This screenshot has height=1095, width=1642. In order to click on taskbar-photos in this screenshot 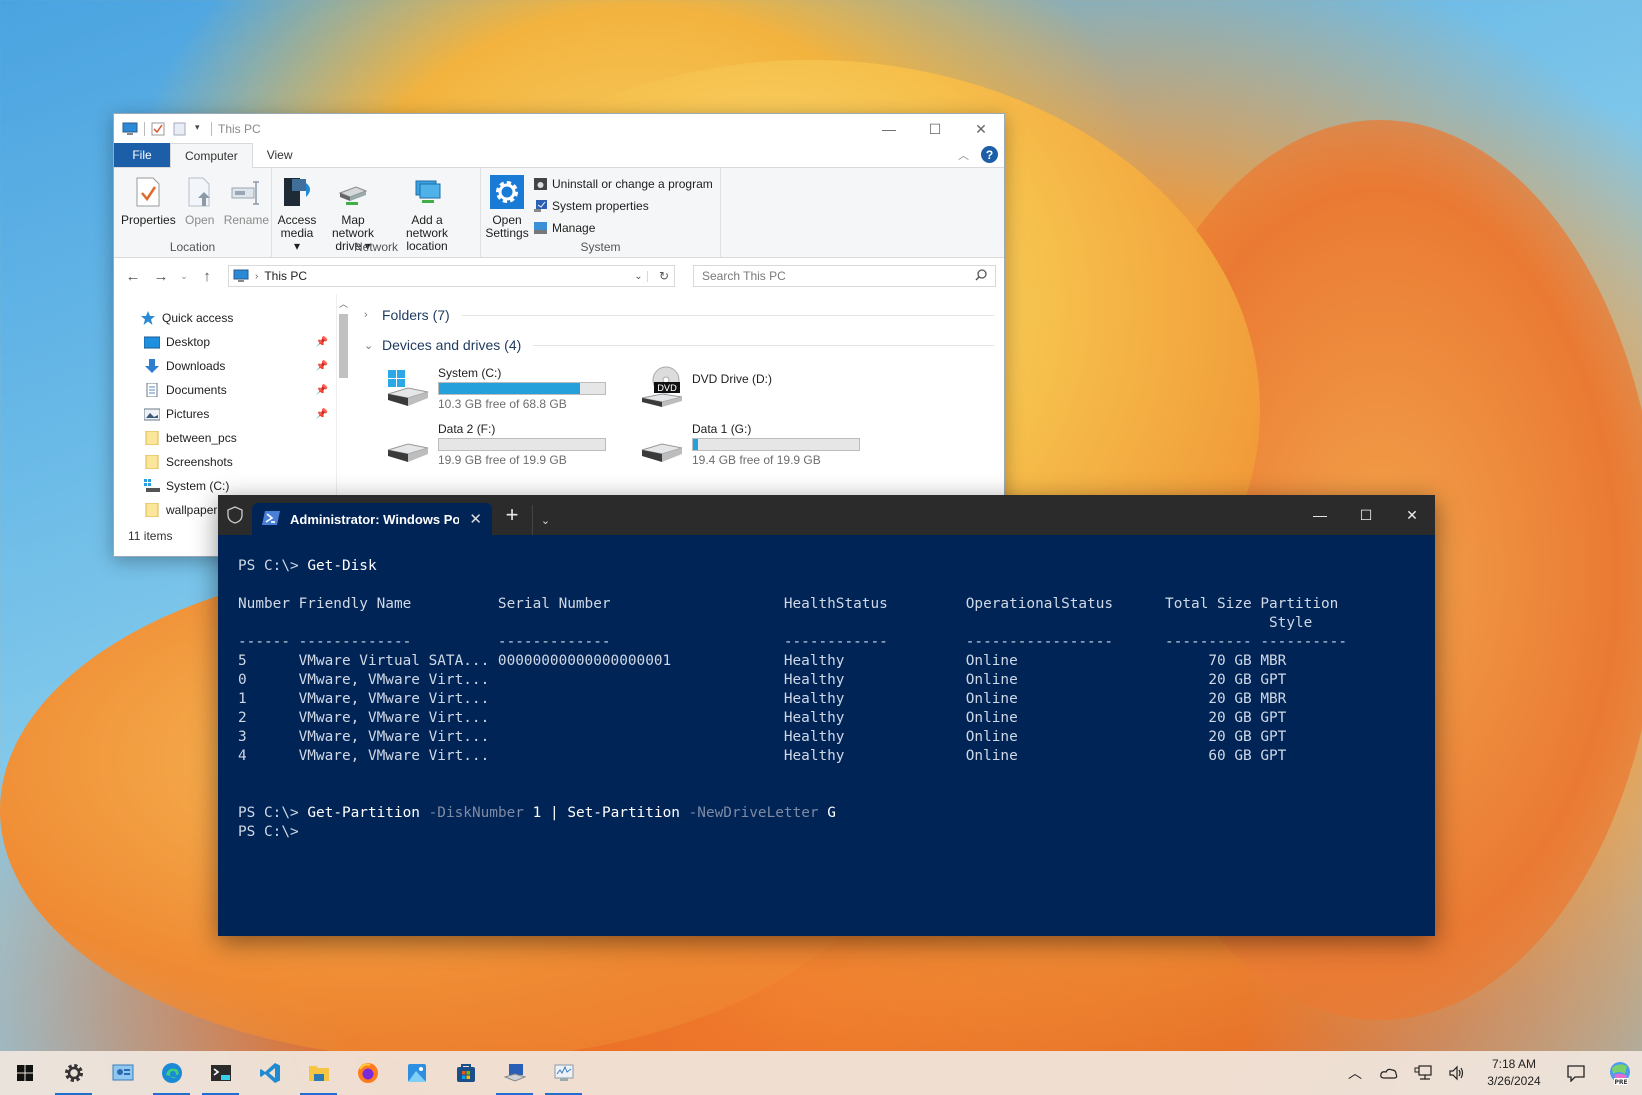, I will do `click(416, 1073)`.